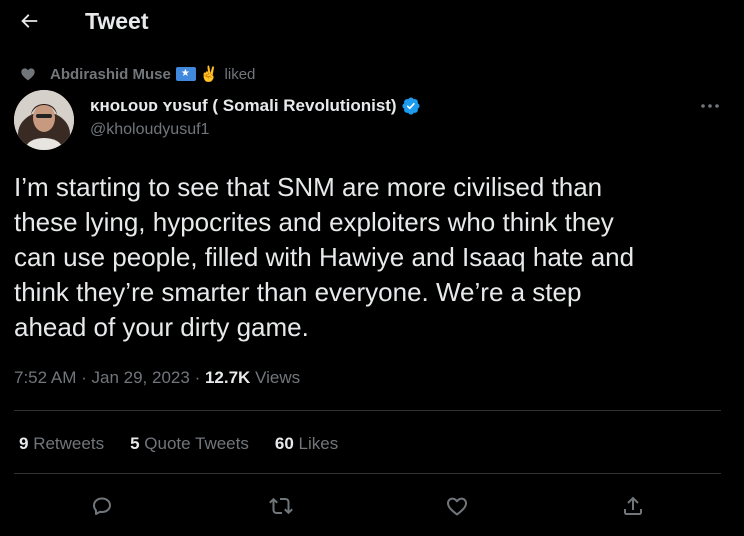 This screenshot has height=536, width=744. What do you see at coordinates (284, 443) in the screenshot?
I see `likes-count: 60` at bounding box center [284, 443].